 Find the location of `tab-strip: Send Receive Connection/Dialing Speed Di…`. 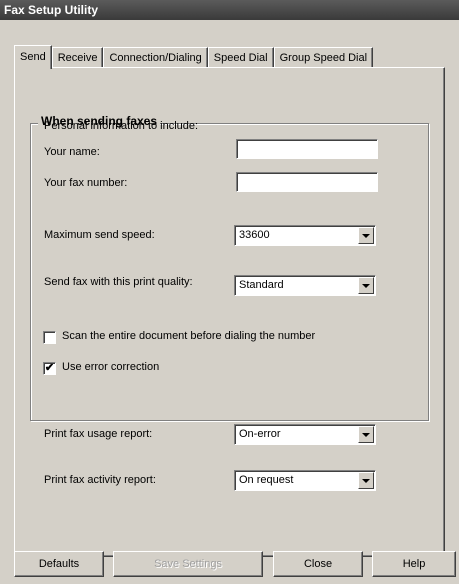

tab-strip: Send Receive Connection/Dialing Speed Di… is located at coordinates (194, 56).